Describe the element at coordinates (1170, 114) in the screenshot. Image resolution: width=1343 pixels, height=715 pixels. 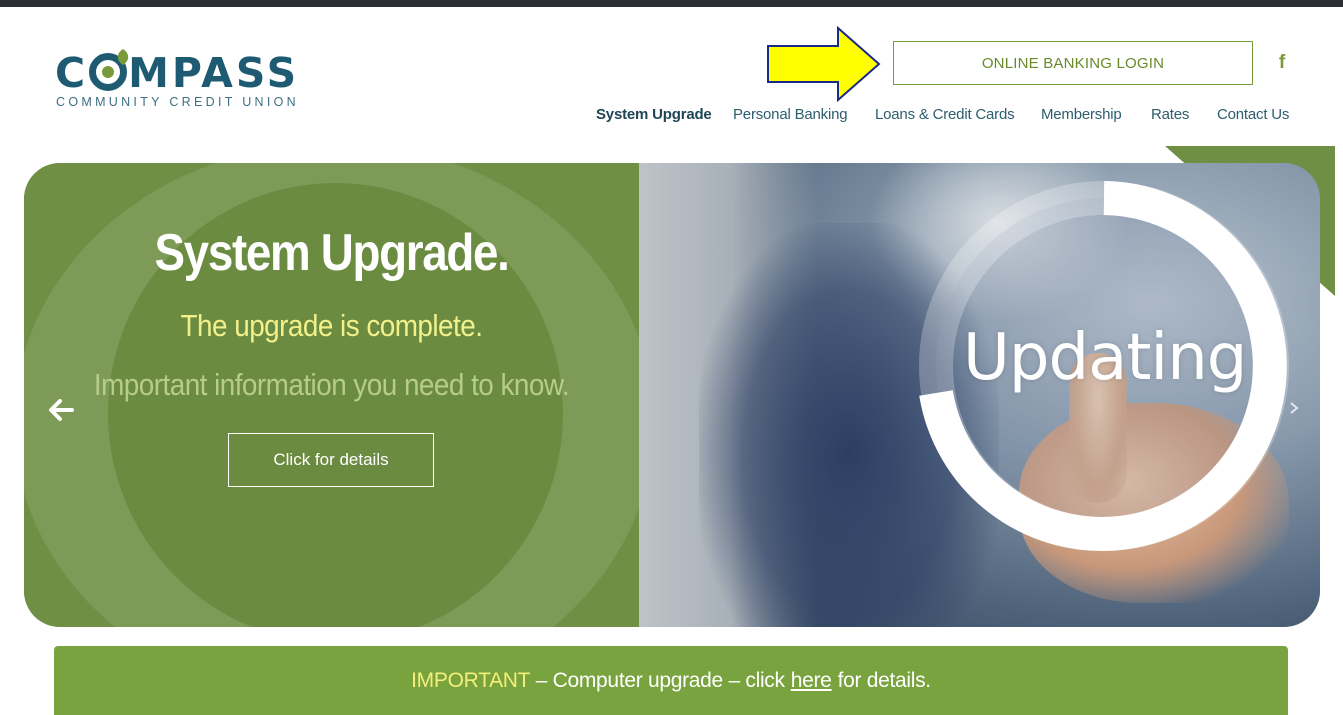
I see `nav-item-rates: Rates` at that location.